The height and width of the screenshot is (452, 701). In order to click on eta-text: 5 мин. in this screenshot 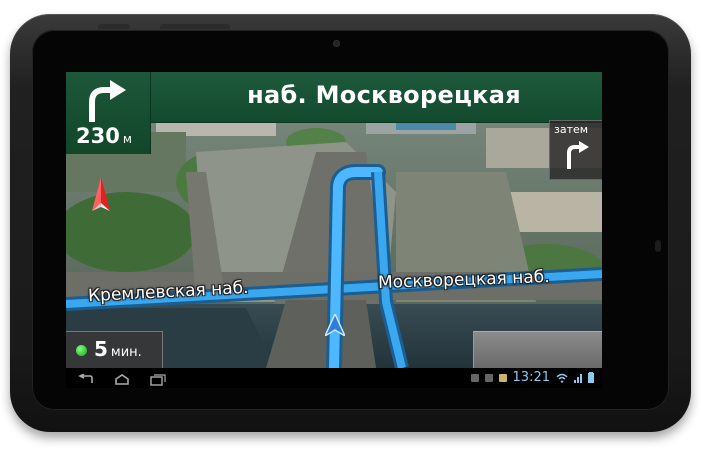, I will do `click(118, 349)`.